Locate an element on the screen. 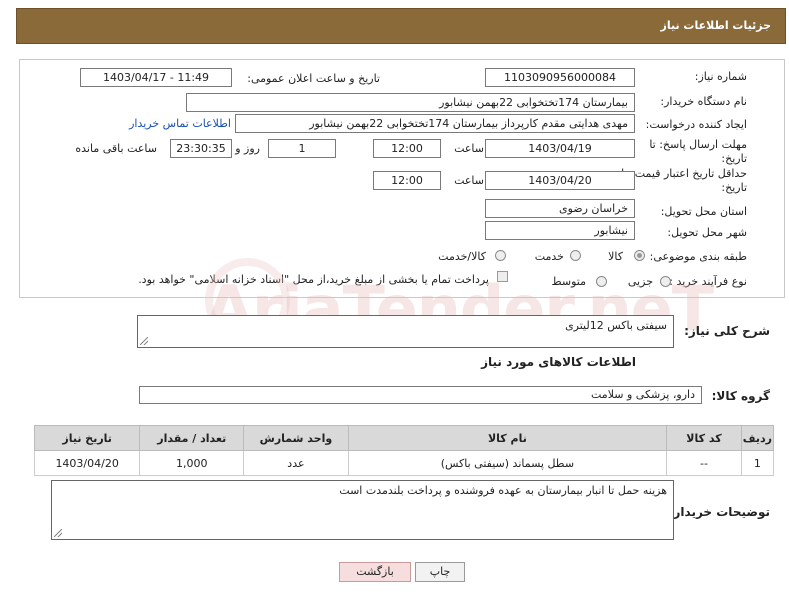  province-label: استان محل تحویل: is located at coordinates (703, 211).